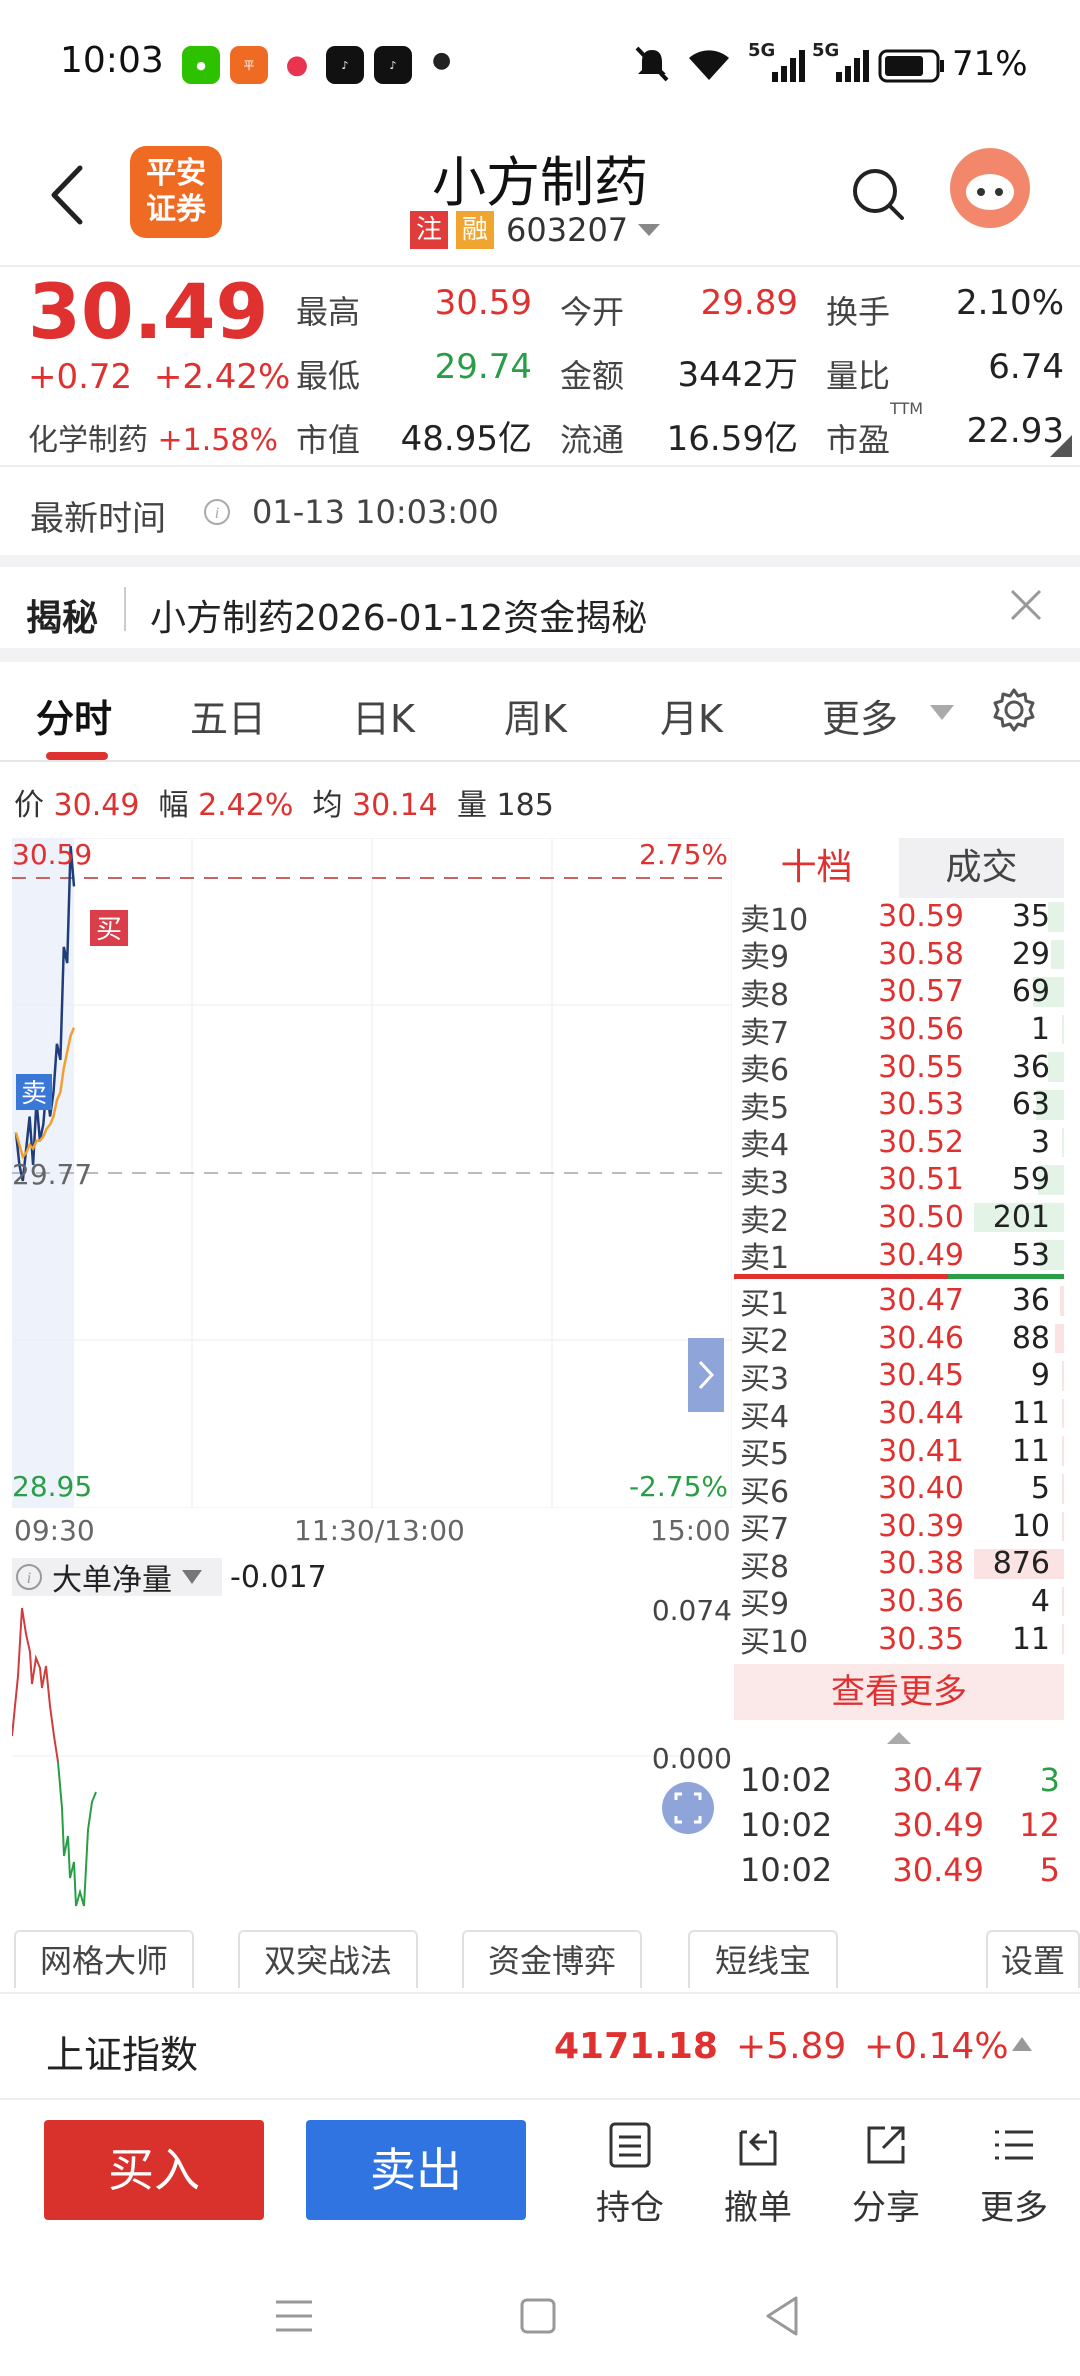 This screenshot has height=2376, width=1080. What do you see at coordinates (52, 1486) in the screenshot?
I see `y-label-bottom: 28.95` at bounding box center [52, 1486].